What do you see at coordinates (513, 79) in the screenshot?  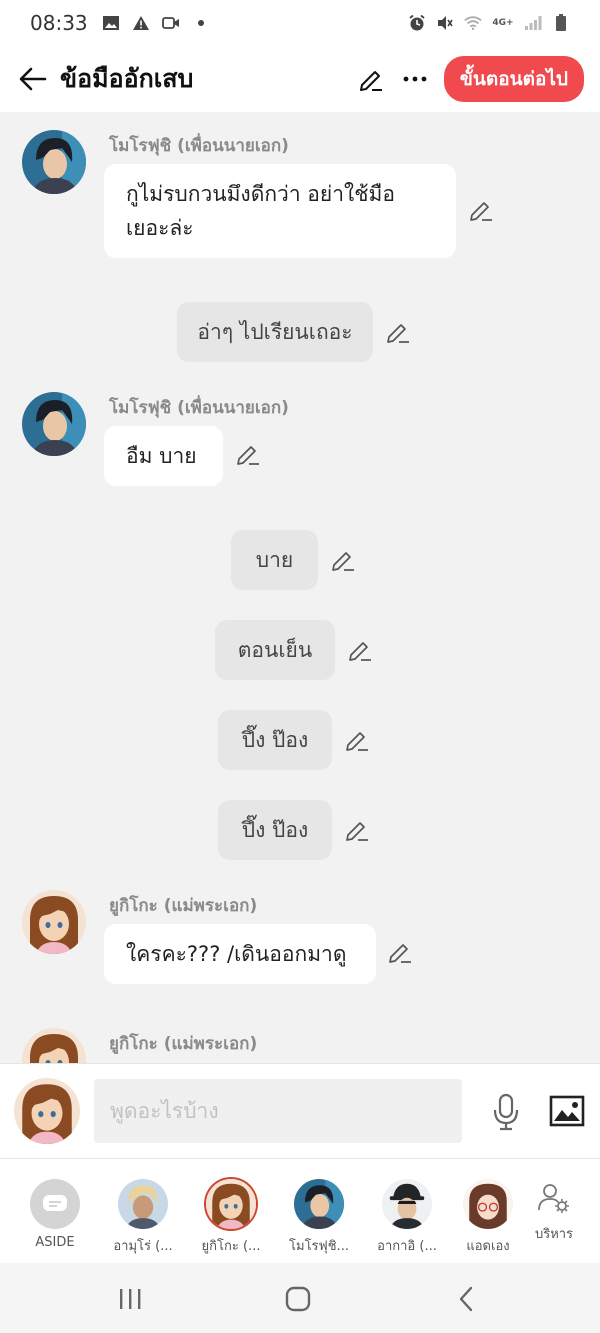 I see `next-step-button: ขั้นตอนต่อไป` at bounding box center [513, 79].